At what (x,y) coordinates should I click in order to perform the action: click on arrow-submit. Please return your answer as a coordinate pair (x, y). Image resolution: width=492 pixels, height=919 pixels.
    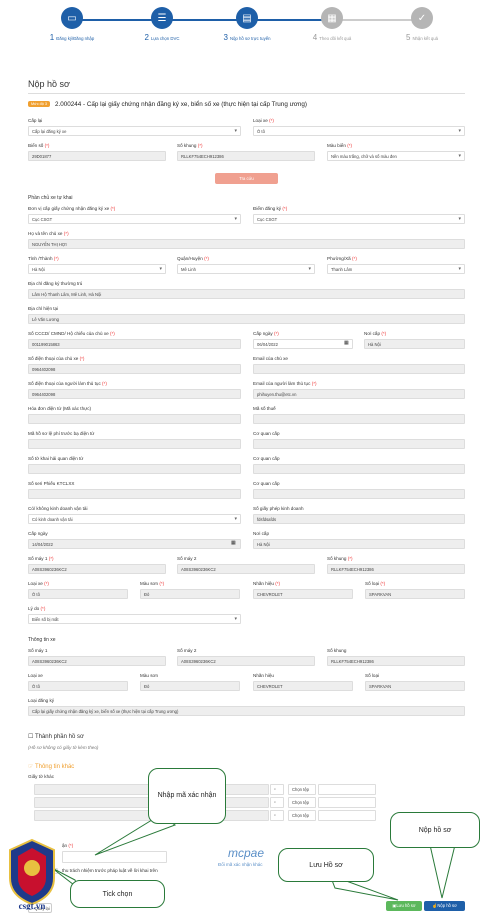
    Looking at the image, I should click on (442, 871).